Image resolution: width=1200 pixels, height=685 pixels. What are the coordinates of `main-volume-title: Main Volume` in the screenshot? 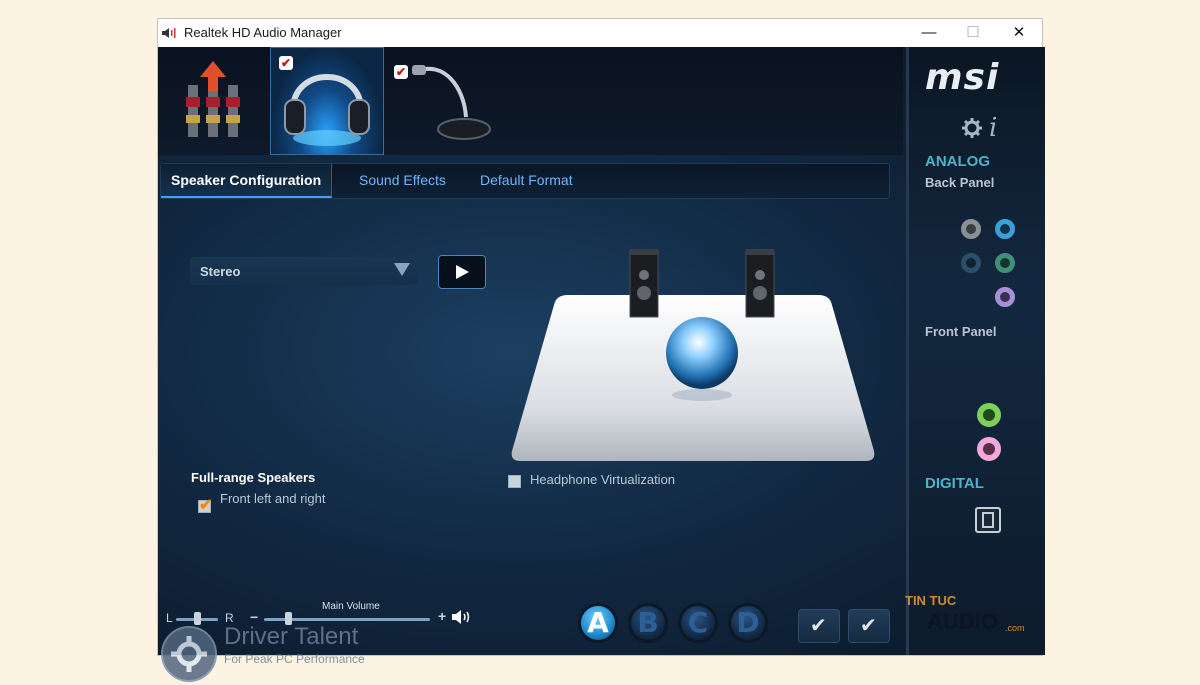 It's located at (351, 606).